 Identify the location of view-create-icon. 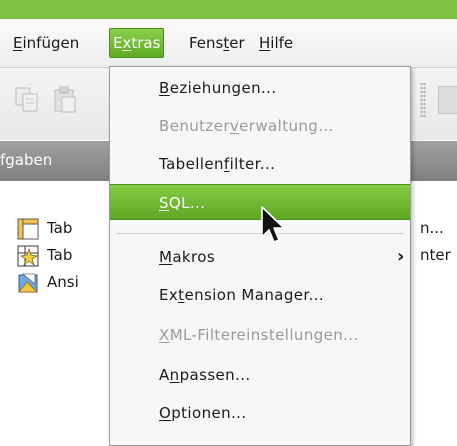
(28, 283).